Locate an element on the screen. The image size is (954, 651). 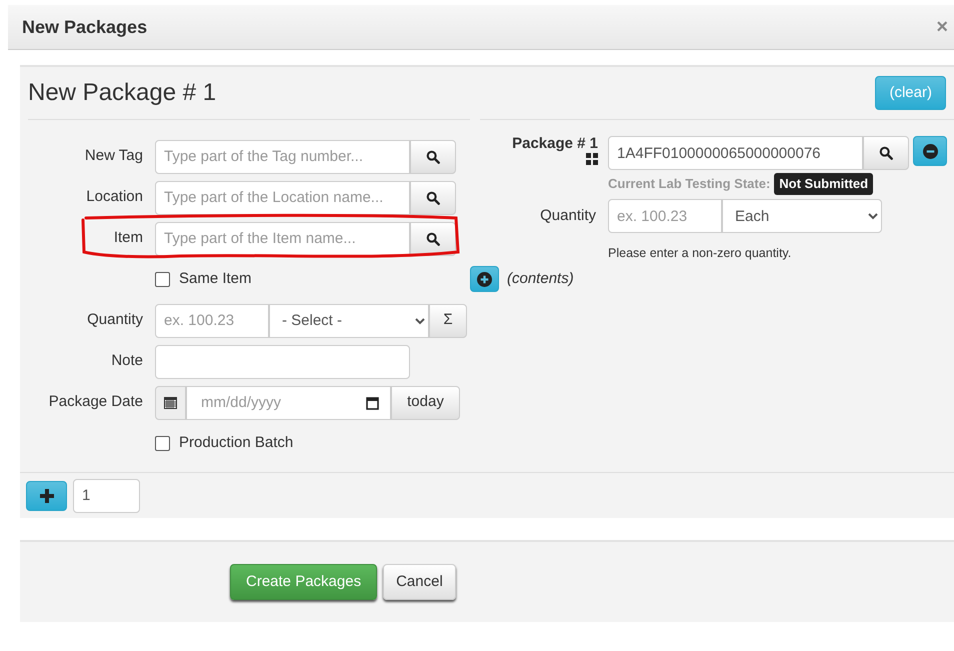
today-button: today is located at coordinates (425, 403).